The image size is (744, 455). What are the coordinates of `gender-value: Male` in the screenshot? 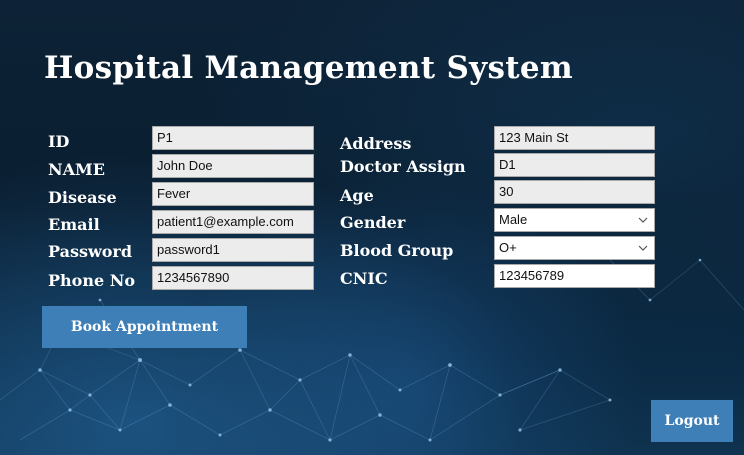 It's located at (513, 219).